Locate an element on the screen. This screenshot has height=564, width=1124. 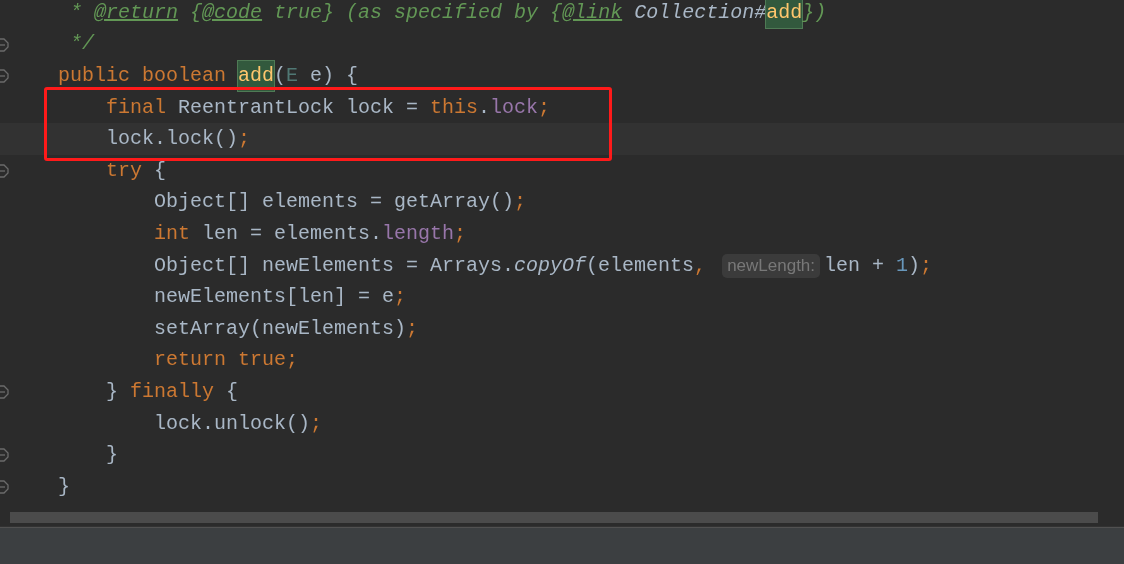
code-keyword: finally is located at coordinates (173, 391).